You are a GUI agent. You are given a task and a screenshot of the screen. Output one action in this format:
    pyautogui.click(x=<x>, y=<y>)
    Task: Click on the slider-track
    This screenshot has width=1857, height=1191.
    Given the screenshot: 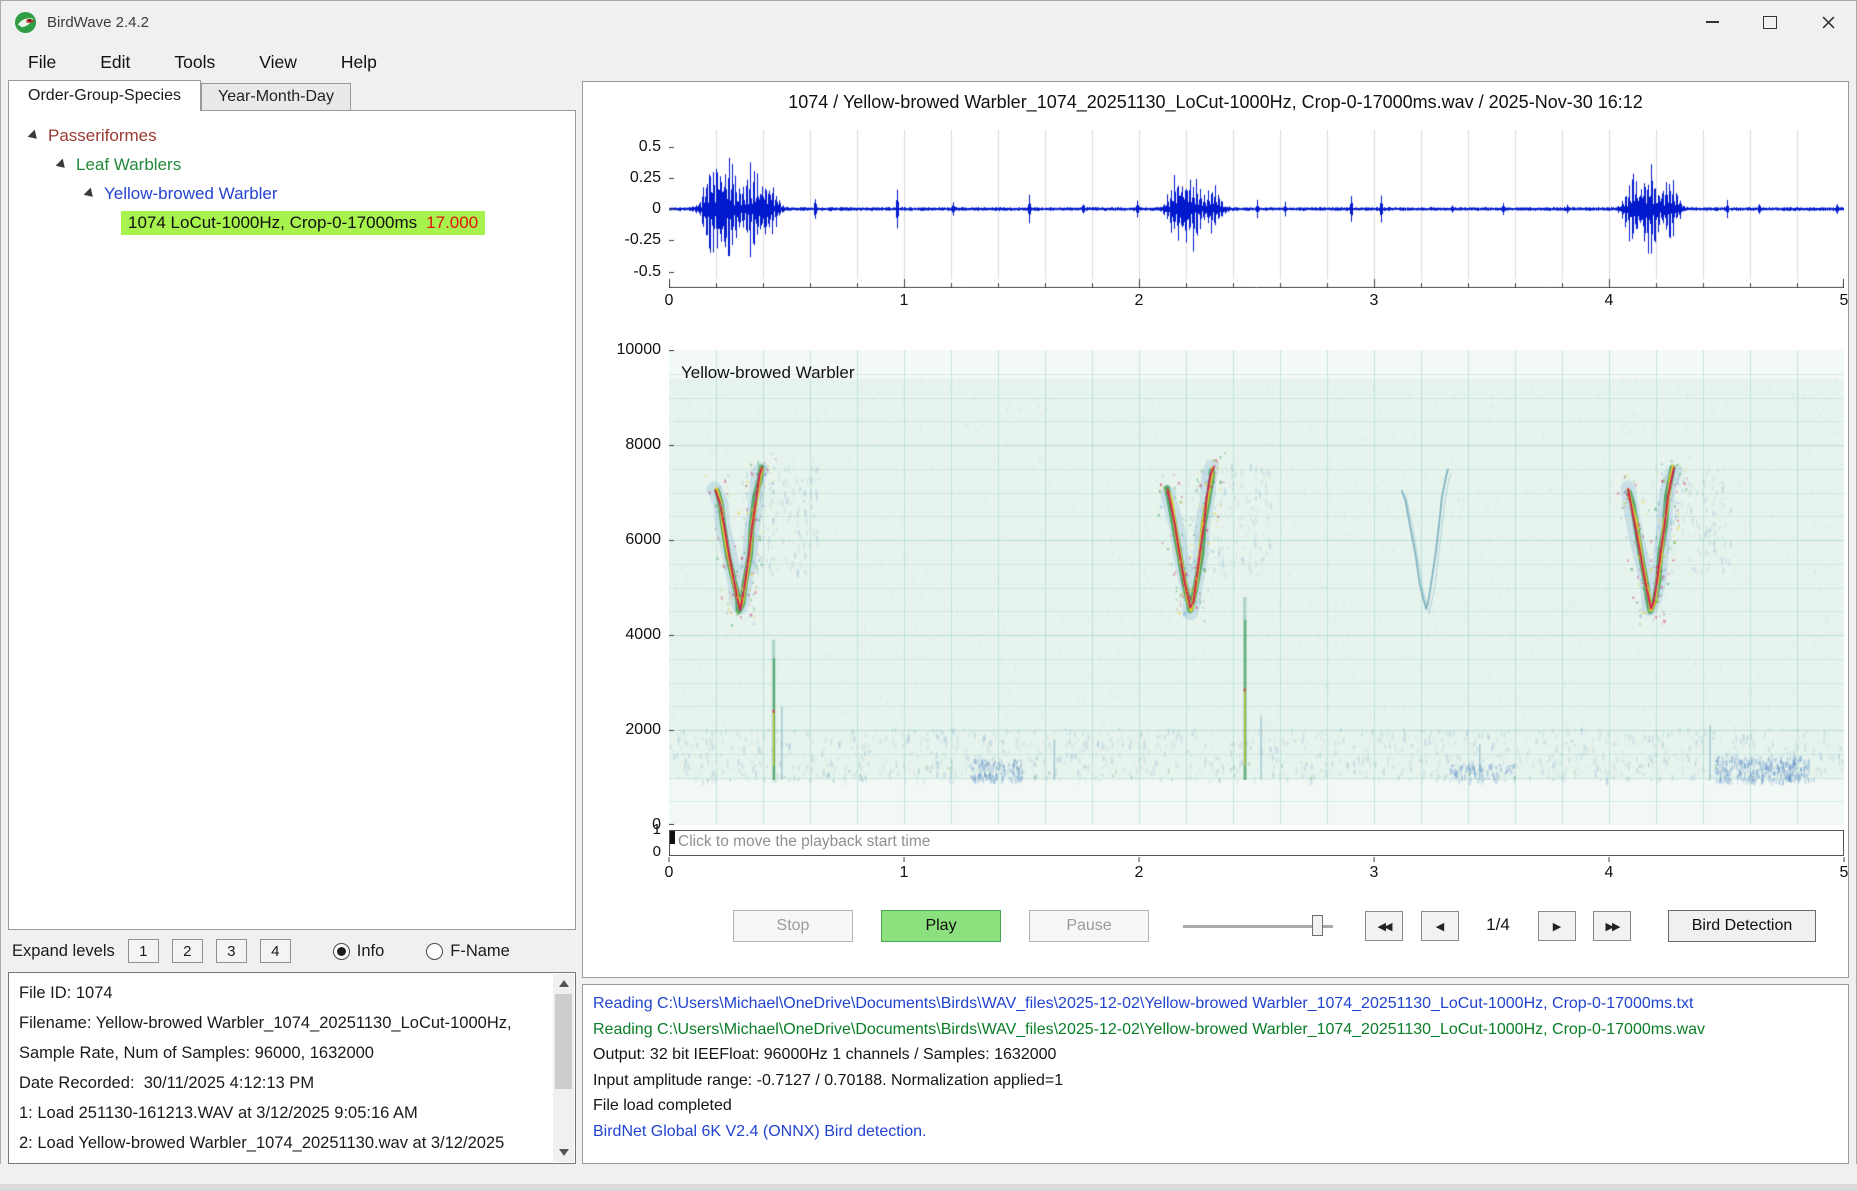 What is the action you would take?
    pyautogui.click(x=1258, y=926)
    